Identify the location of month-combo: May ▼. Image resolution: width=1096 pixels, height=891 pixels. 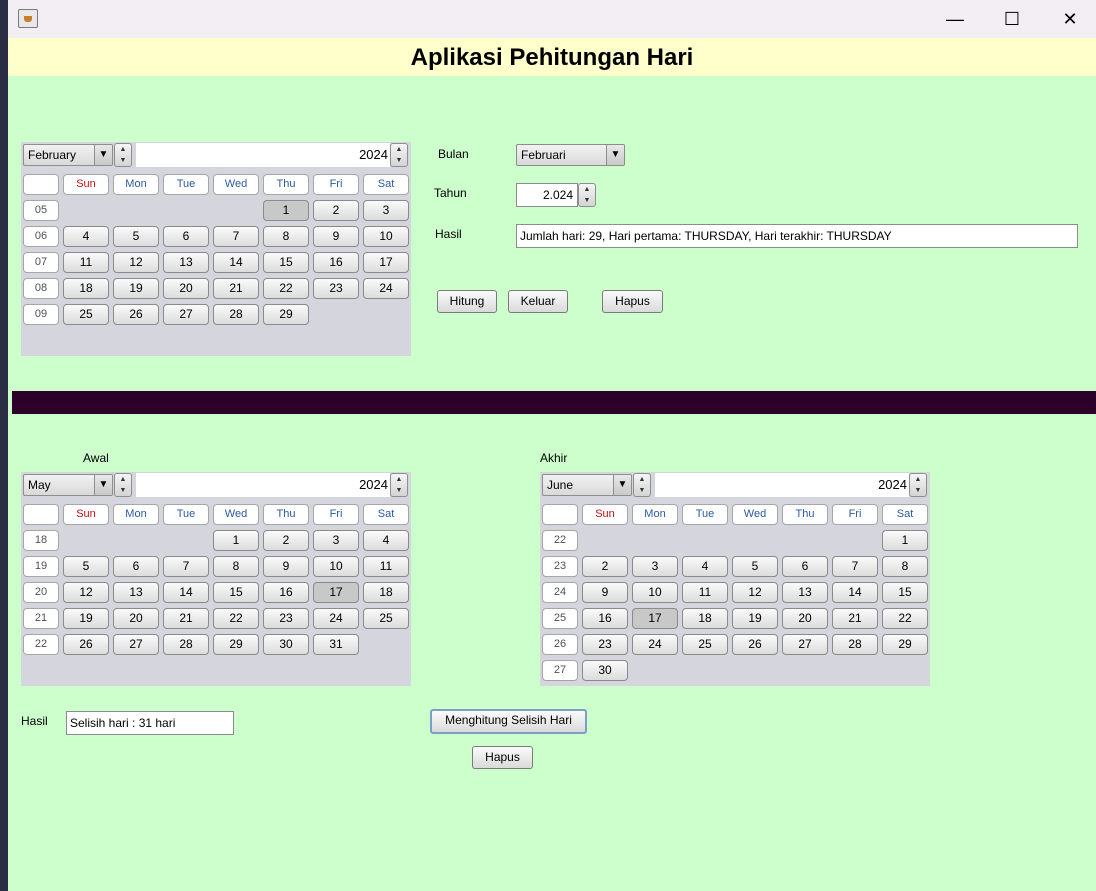
(68, 485).